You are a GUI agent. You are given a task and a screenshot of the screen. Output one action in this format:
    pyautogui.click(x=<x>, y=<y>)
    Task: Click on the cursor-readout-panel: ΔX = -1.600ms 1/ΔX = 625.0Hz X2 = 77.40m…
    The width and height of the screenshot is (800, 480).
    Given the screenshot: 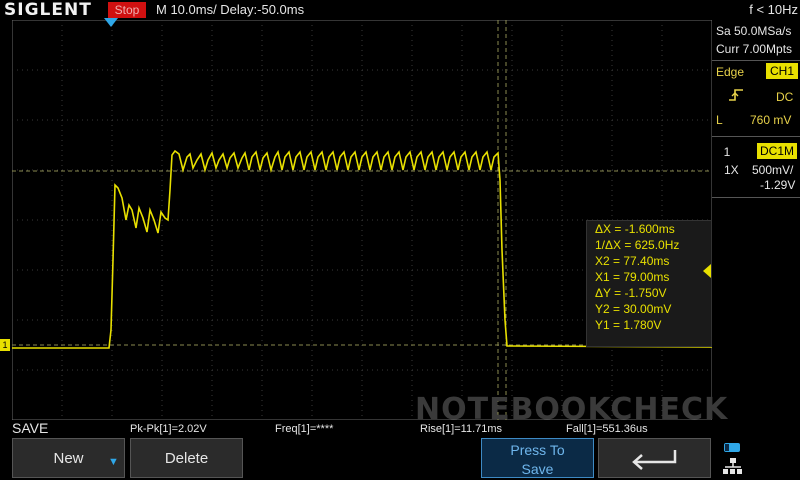 What is the action you would take?
    pyautogui.click(x=649, y=283)
    